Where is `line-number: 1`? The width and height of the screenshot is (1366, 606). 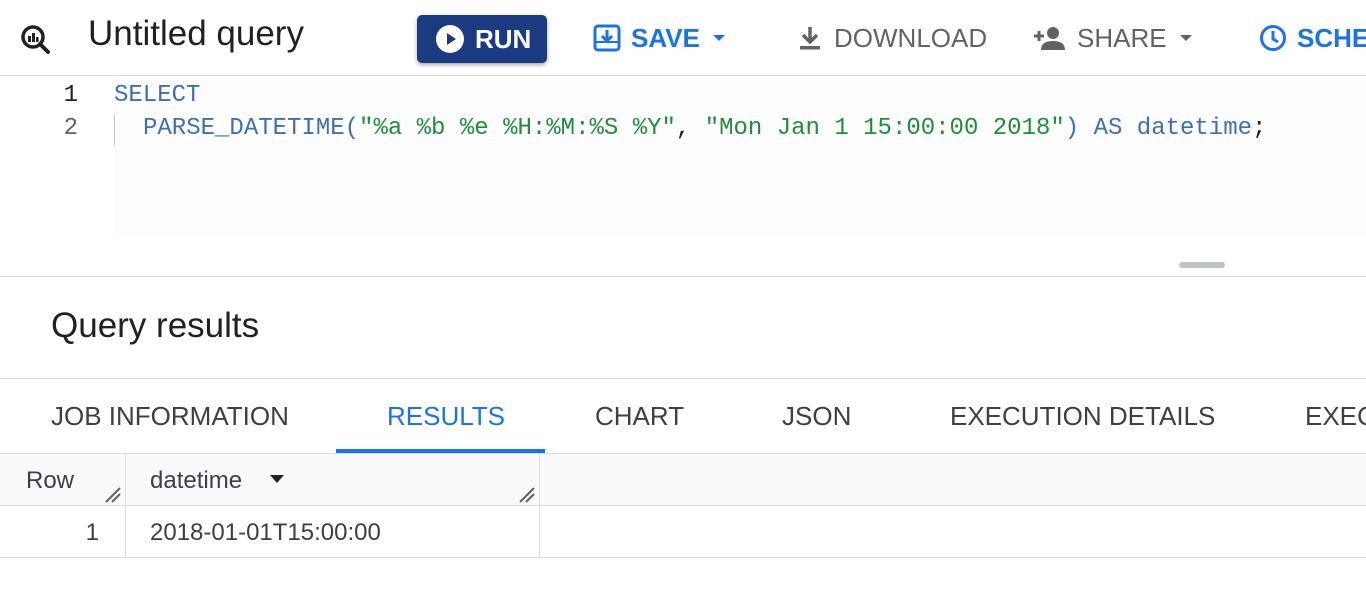 line-number: 1 is located at coordinates (70, 95).